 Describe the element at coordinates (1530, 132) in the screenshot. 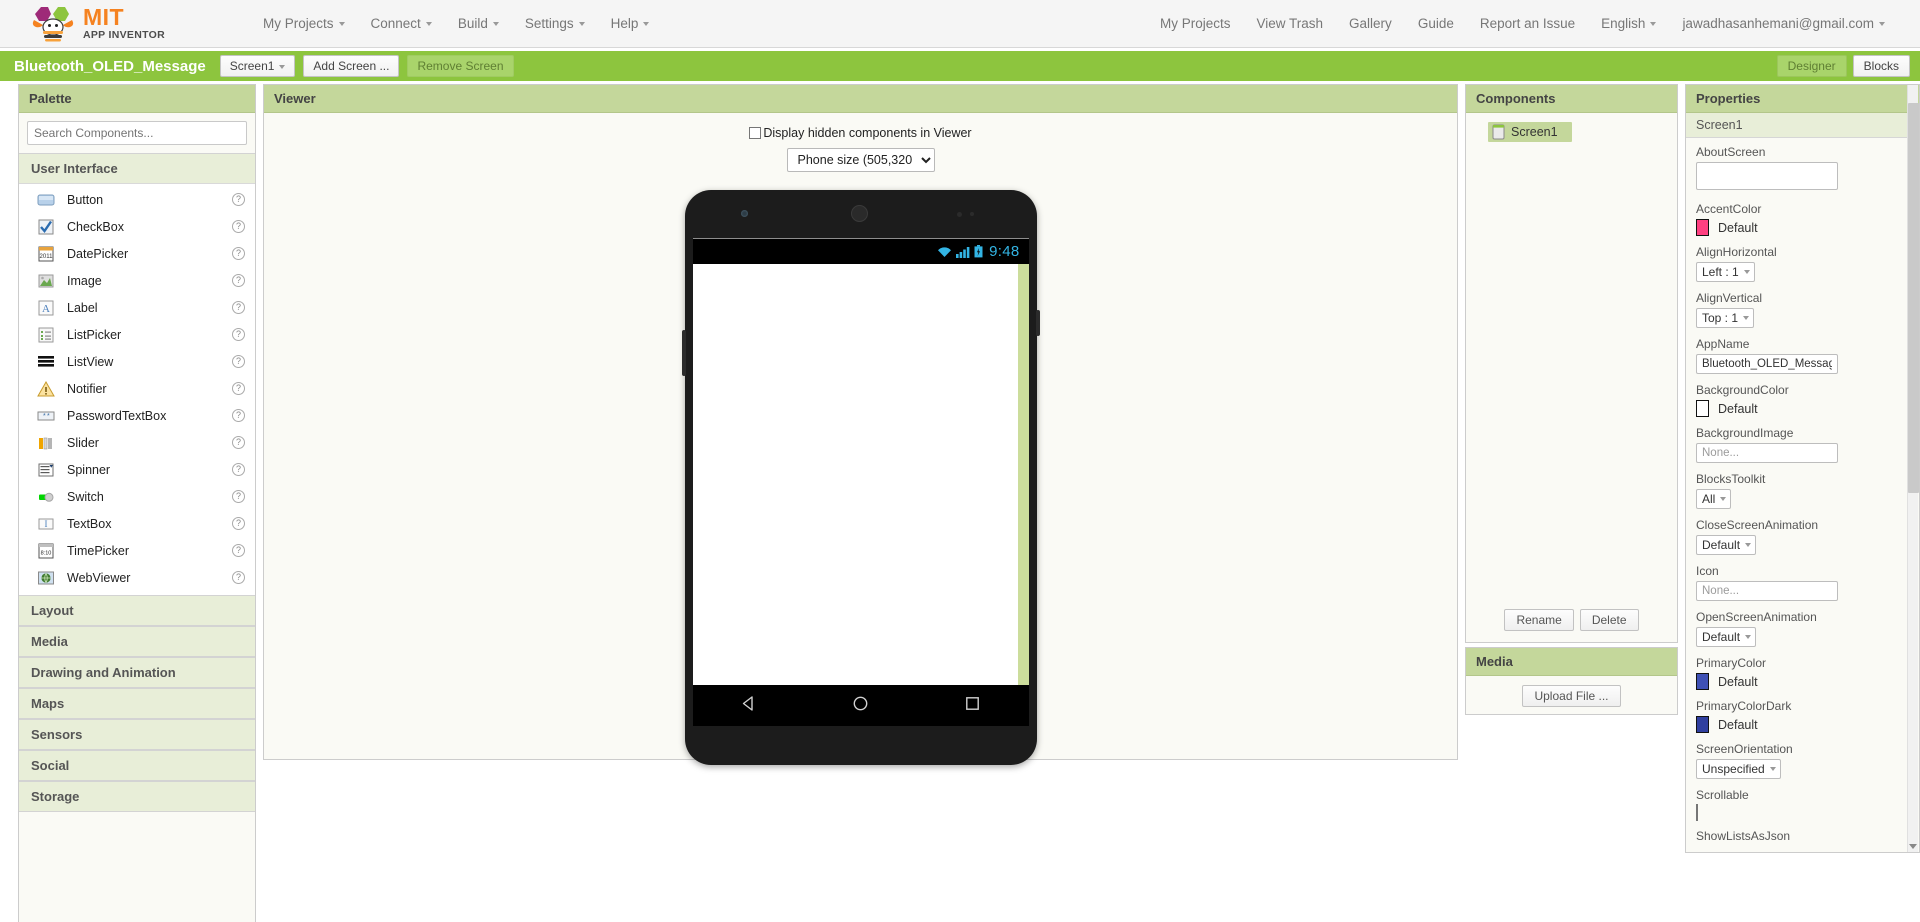

I see `tree-item-screen1: Screen1` at that location.